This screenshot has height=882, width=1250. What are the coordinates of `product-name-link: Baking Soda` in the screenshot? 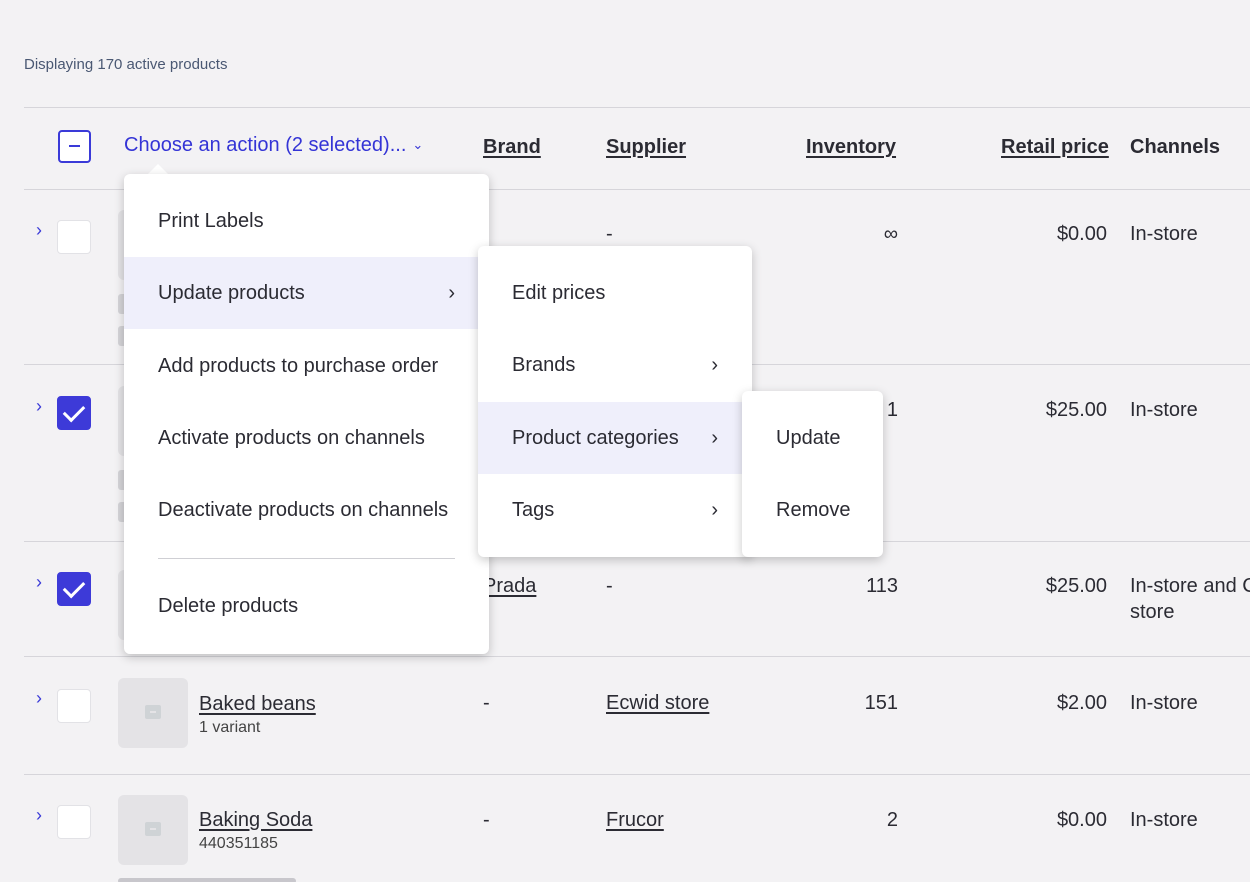 It's located at (255, 820).